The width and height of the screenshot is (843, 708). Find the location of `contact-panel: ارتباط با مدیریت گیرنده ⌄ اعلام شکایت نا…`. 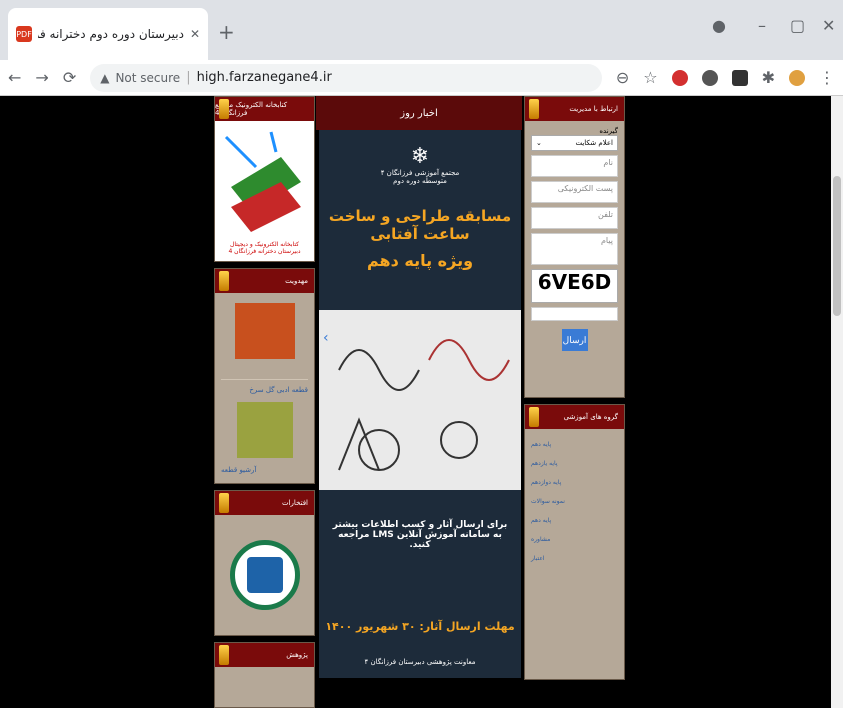

contact-panel: ارتباط با مدیریت گیرنده ⌄ اعلام شکایت نا… is located at coordinates (574, 247).